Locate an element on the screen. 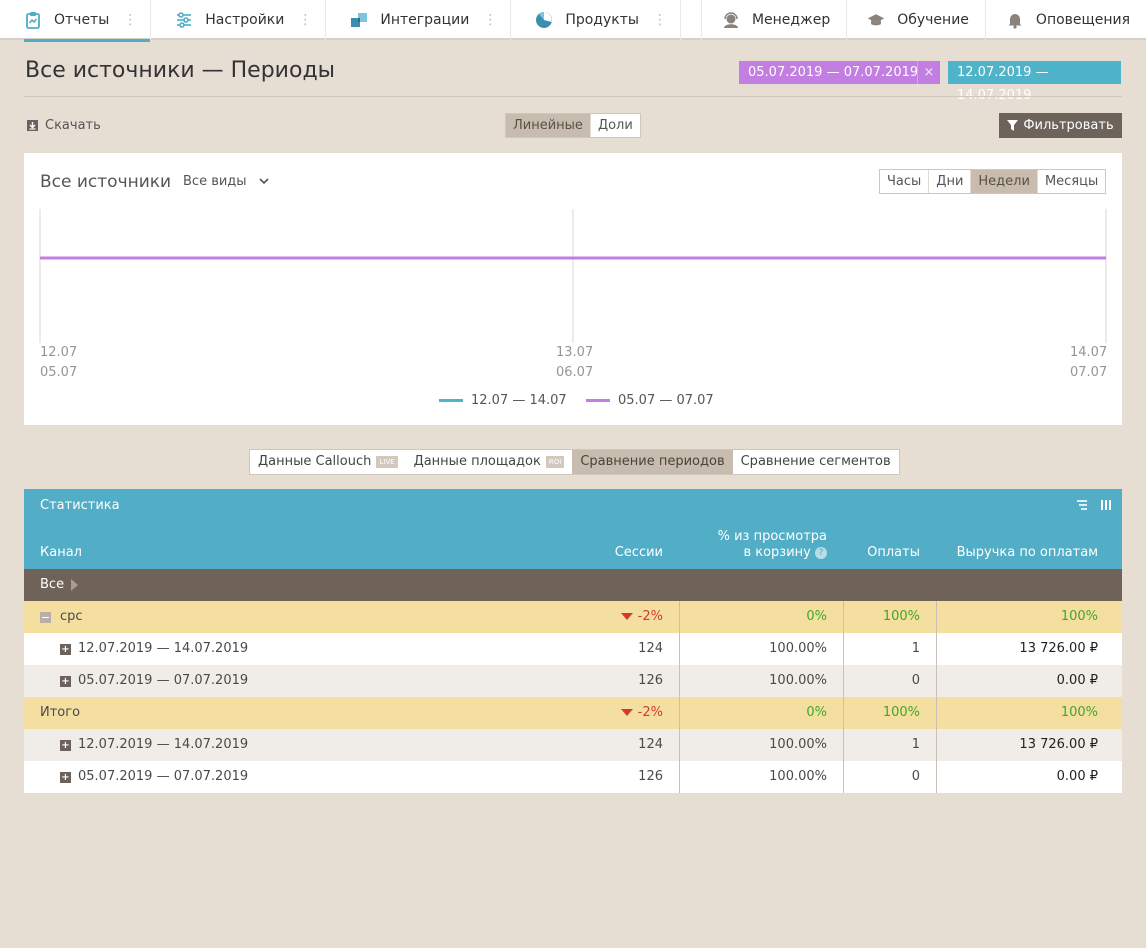 This screenshot has height=948, width=1146. sort-icon is located at coordinates (1082, 505).